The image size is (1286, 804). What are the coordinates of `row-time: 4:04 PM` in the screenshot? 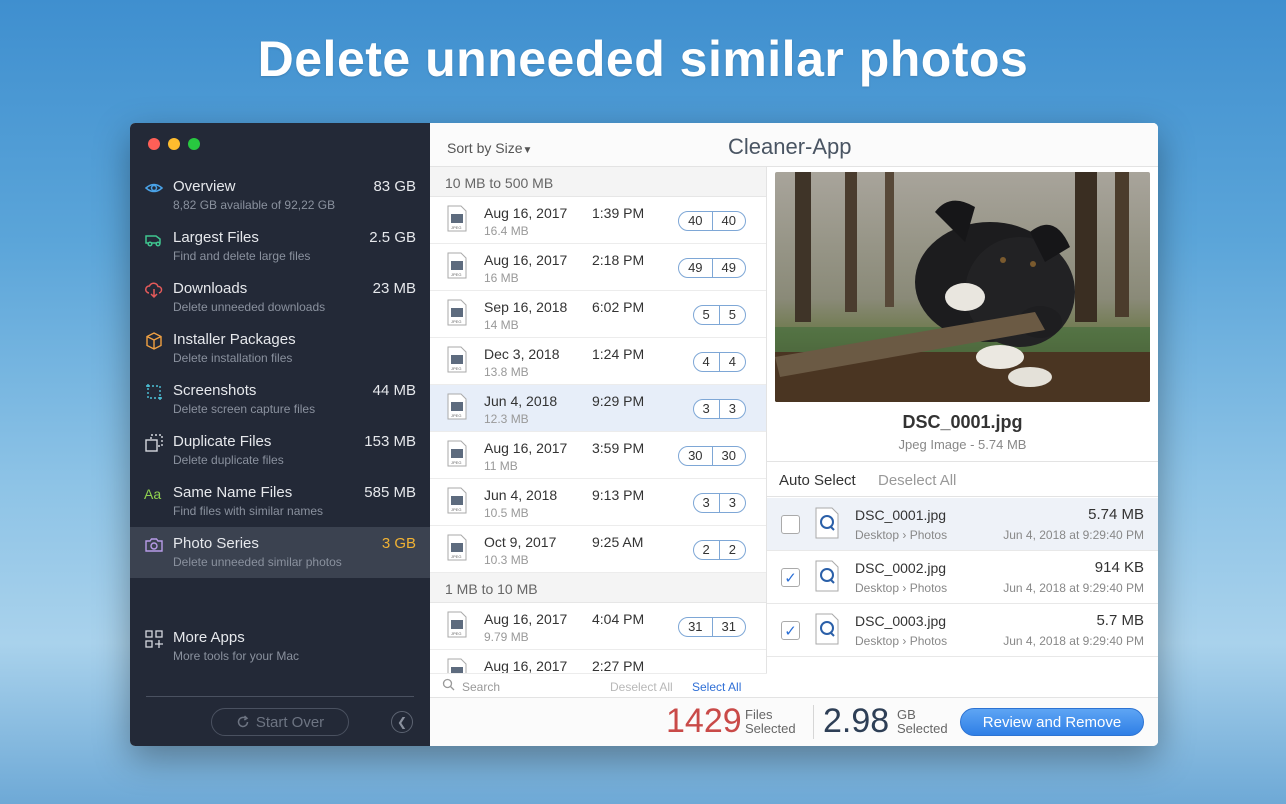 It's located at (618, 619).